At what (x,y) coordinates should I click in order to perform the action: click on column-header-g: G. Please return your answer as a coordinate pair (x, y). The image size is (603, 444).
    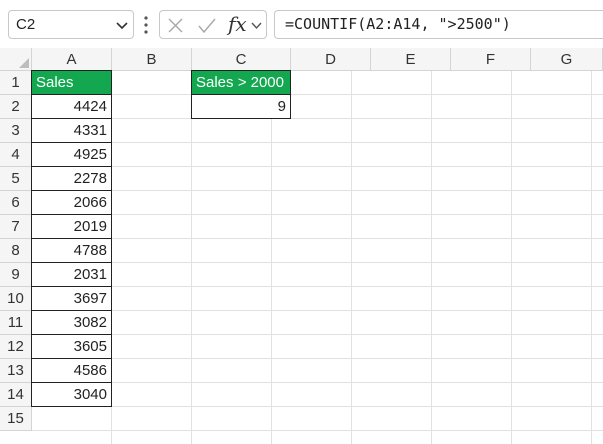
    Looking at the image, I should click on (567, 59).